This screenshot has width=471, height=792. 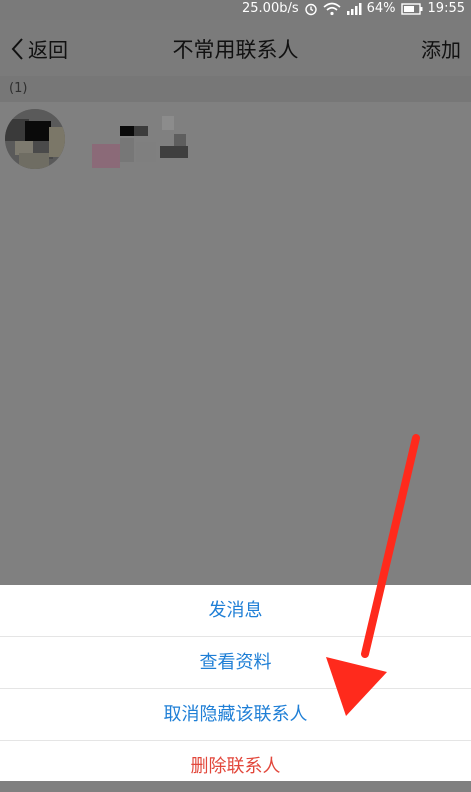 I want to click on battery-icon, so click(x=411, y=8).